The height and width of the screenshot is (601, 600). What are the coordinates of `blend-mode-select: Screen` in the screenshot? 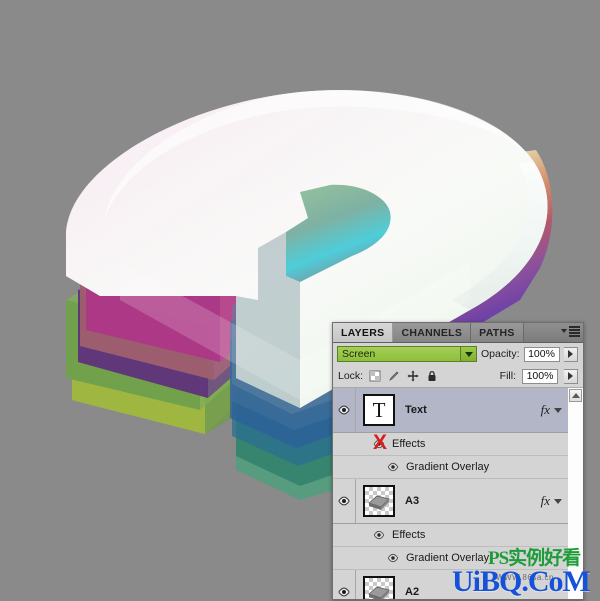 It's located at (407, 354).